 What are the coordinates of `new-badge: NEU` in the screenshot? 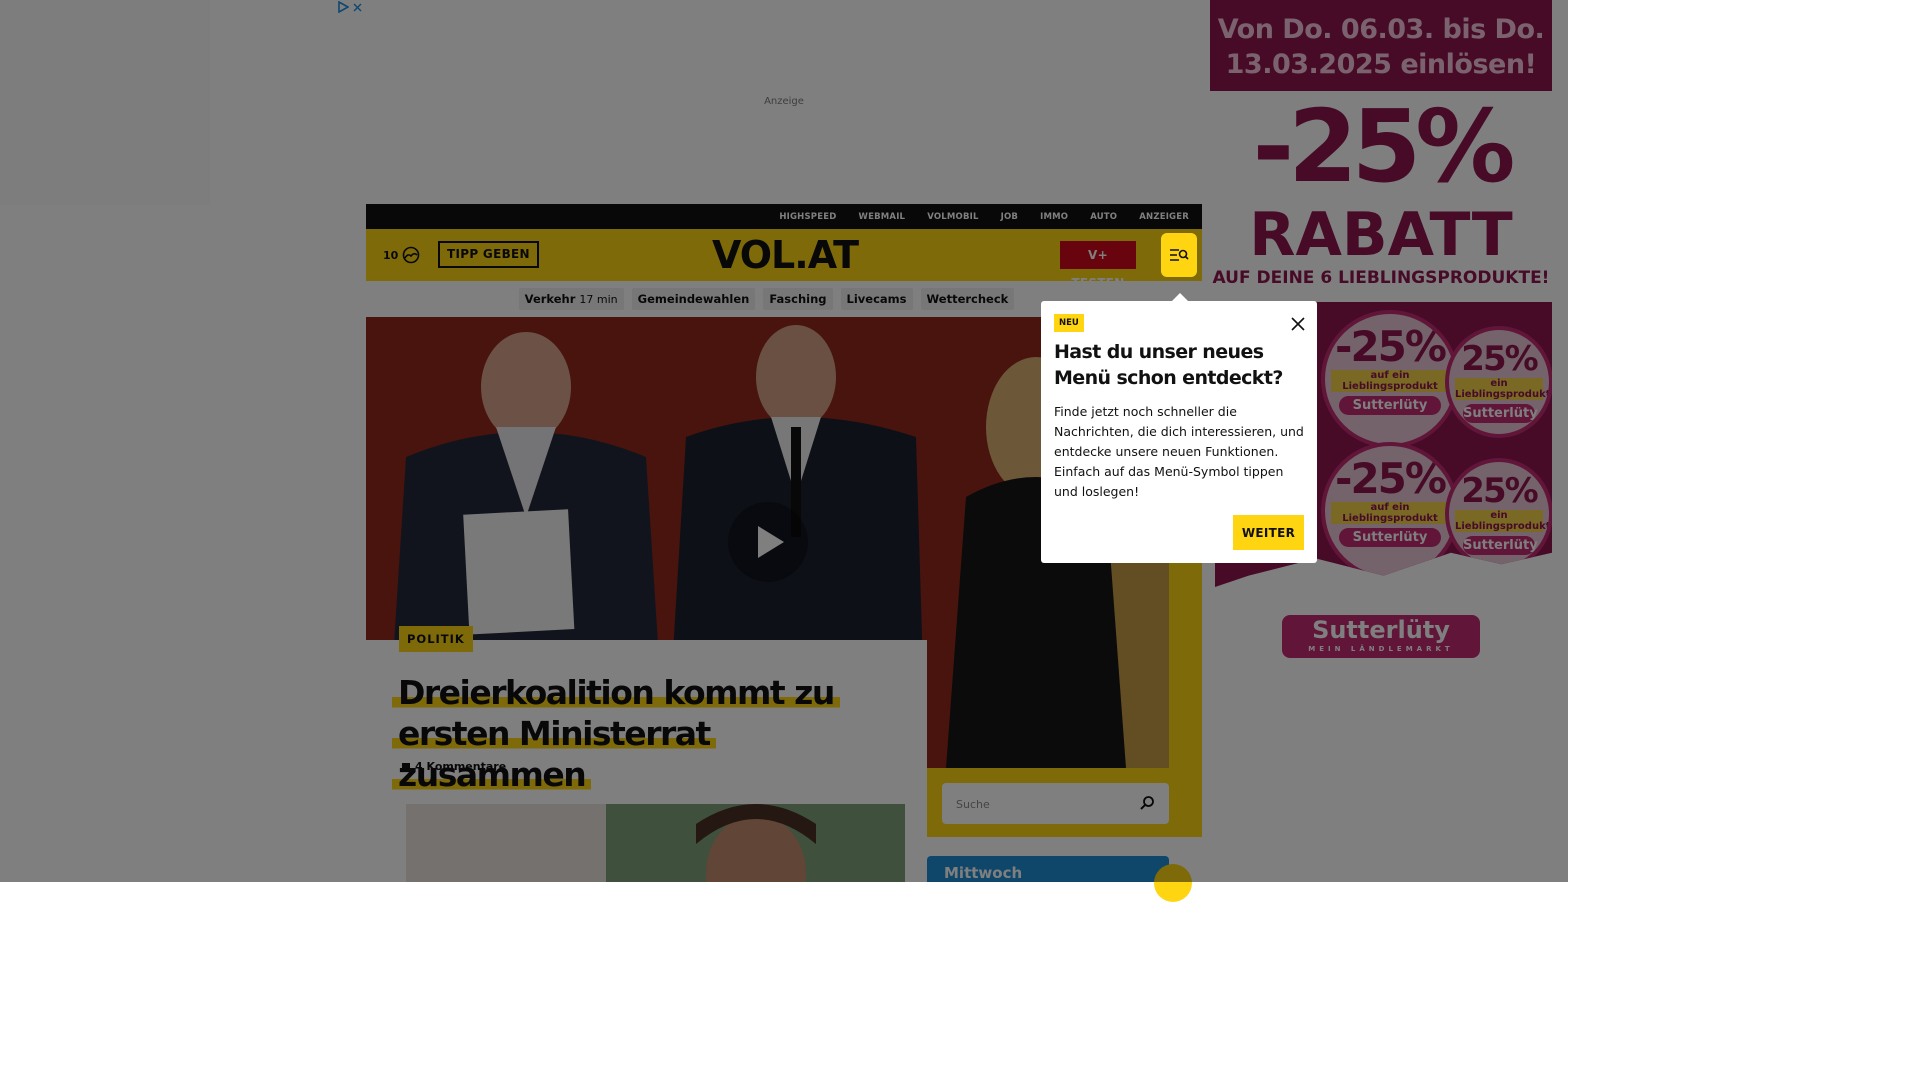 It's located at (1069, 323).